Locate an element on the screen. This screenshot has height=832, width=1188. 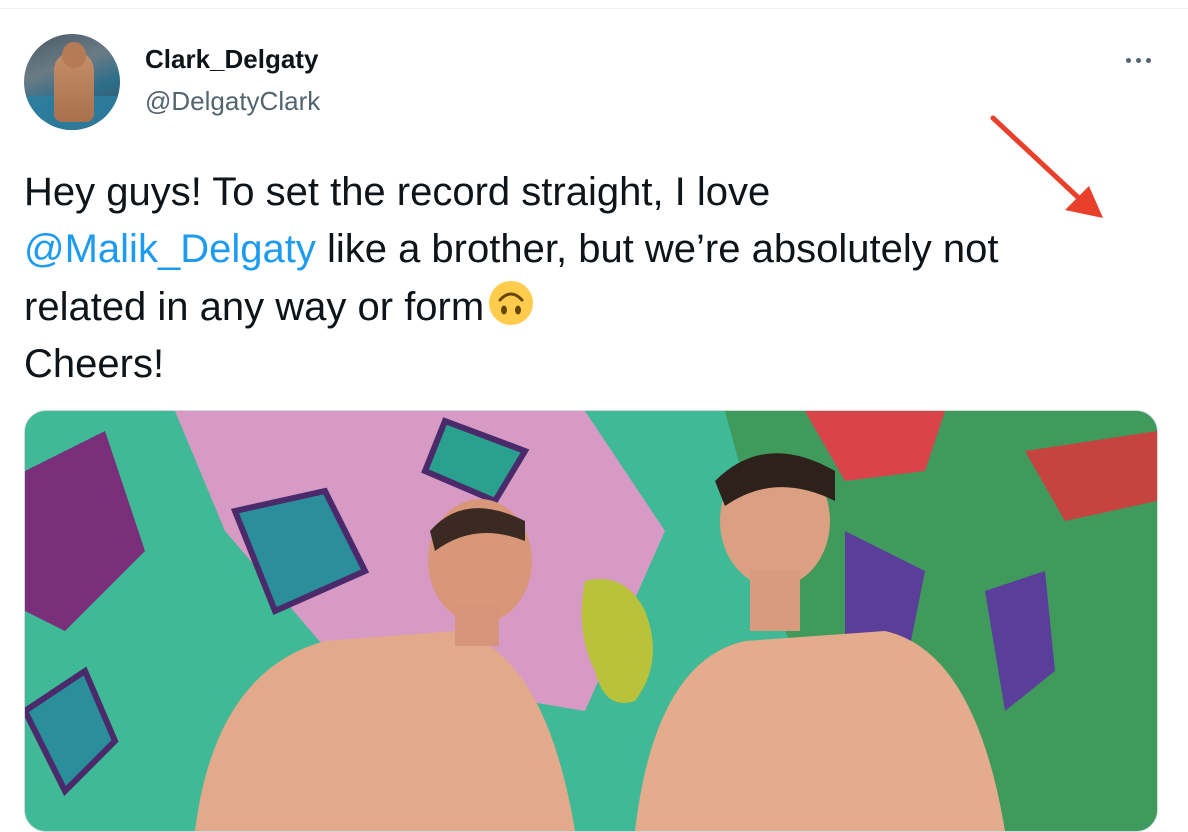
mention-link: @Malik_Delgaty is located at coordinates (170, 249).